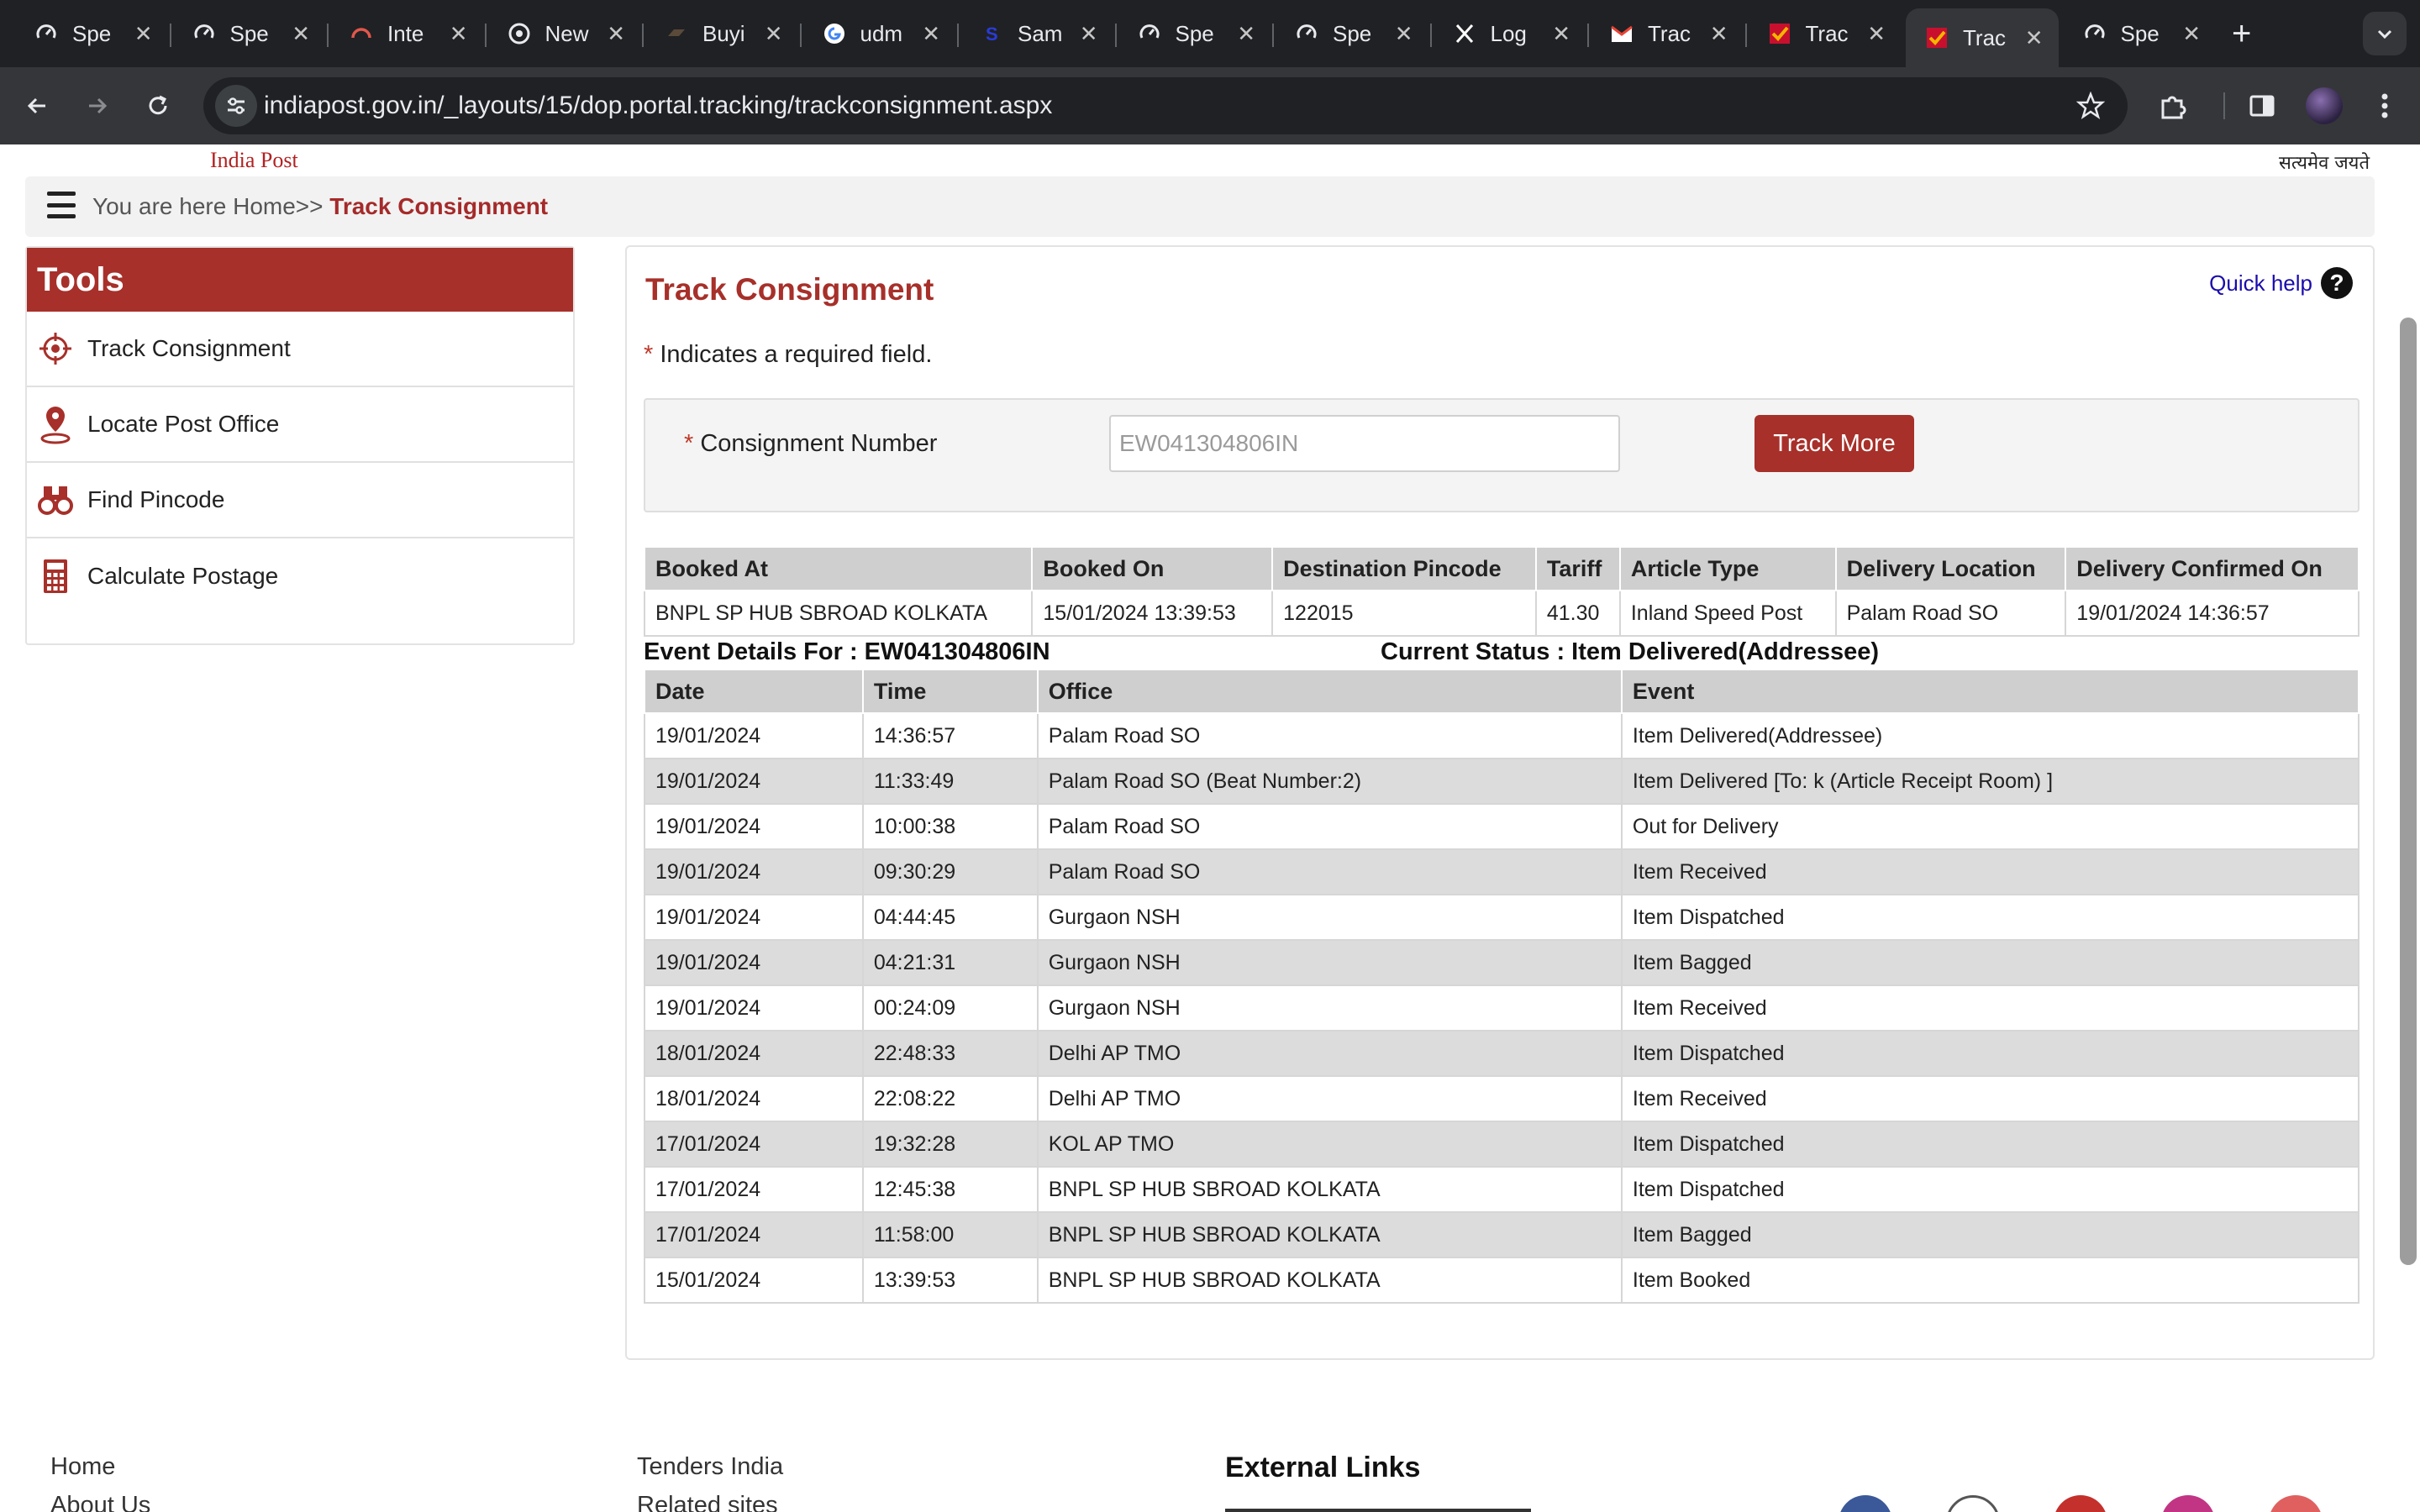 The image size is (2420, 1512). What do you see at coordinates (300, 576) in the screenshot?
I see `sidebar-item-calculate-postage: Calculate Postage` at bounding box center [300, 576].